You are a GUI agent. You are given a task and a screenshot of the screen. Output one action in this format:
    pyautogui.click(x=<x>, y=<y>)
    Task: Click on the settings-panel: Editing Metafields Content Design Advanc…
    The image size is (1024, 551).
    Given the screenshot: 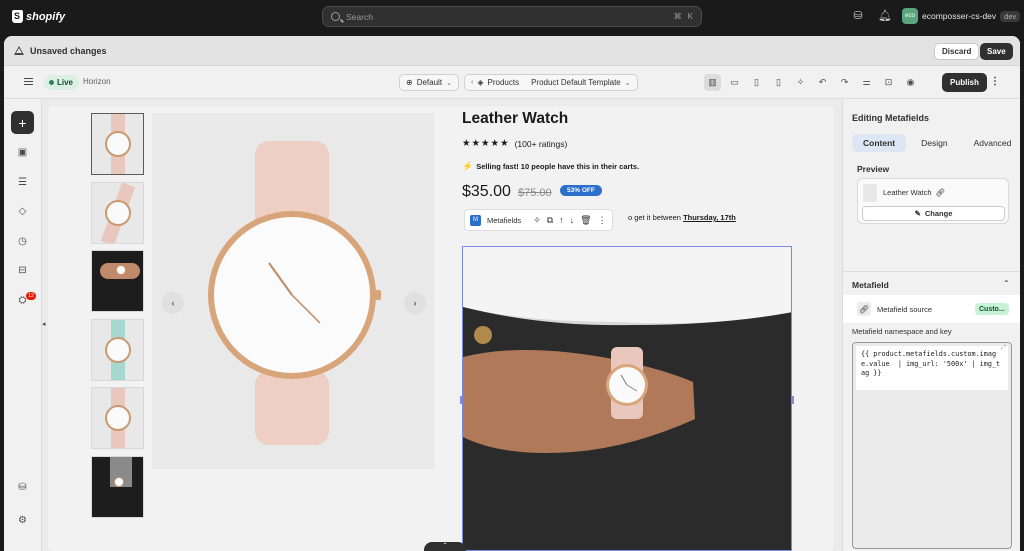 What is the action you would take?
    pyautogui.click(x=931, y=325)
    